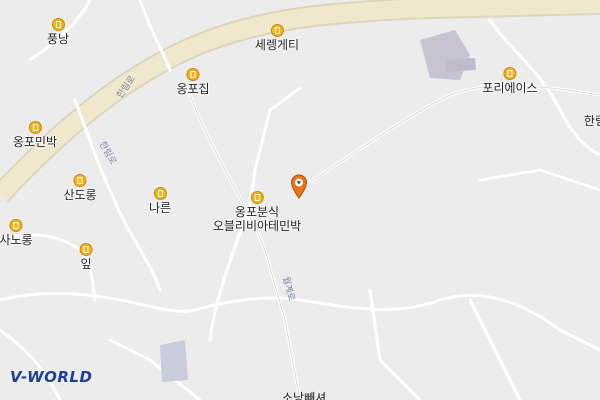 The height and width of the screenshot is (400, 600). What do you see at coordinates (35, 142) in the screenshot?
I see `poi-label: 옹포민박` at bounding box center [35, 142].